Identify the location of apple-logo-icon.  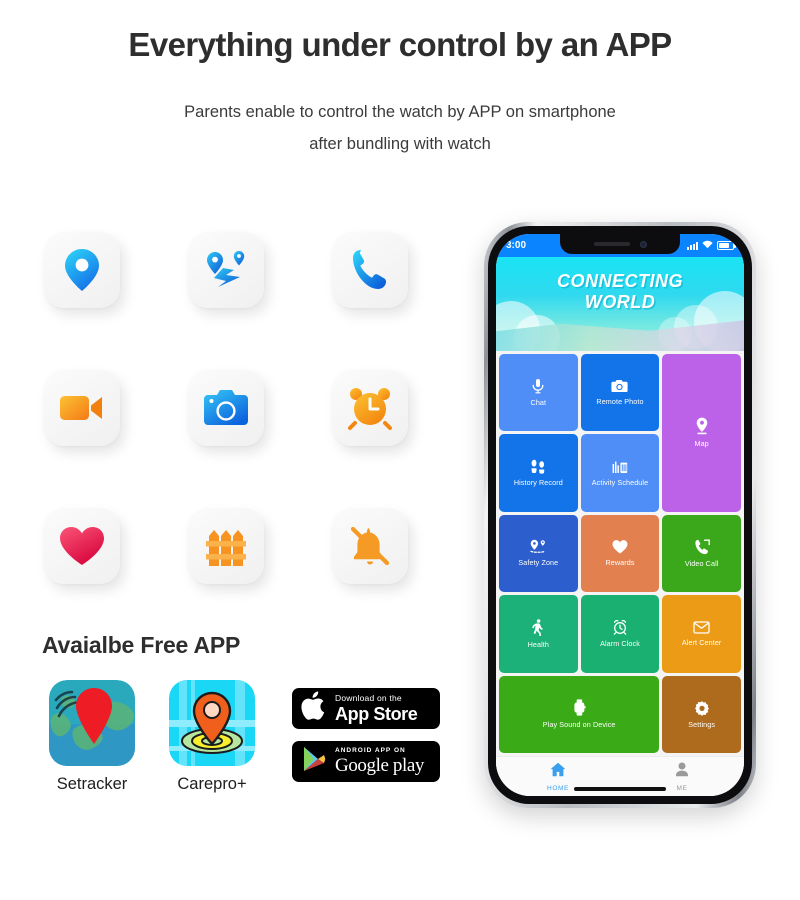
(314, 708).